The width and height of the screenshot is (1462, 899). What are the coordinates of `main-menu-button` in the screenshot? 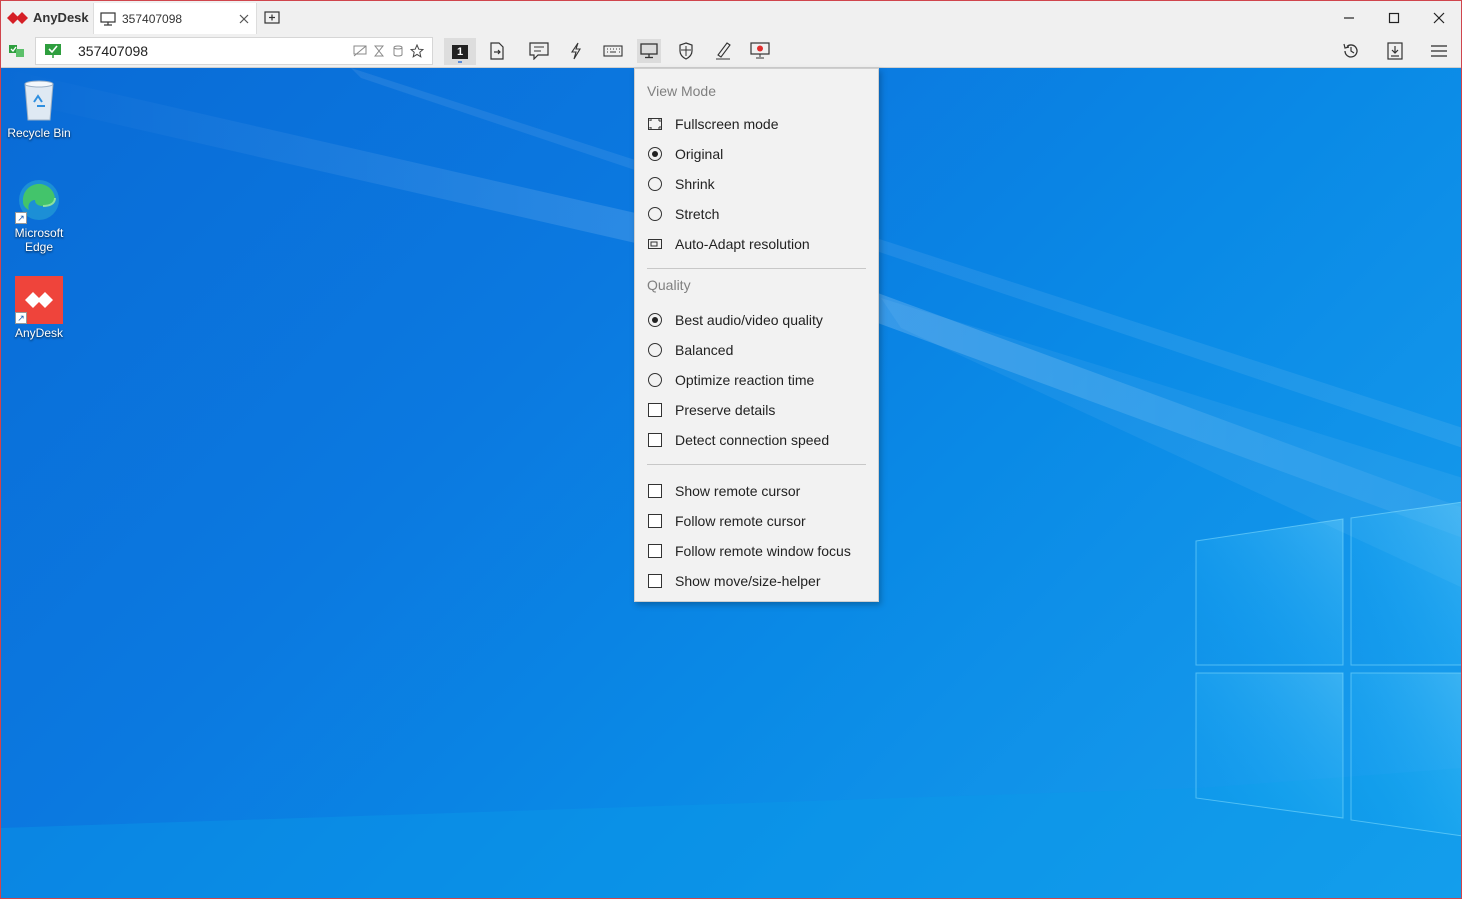 It's located at (1439, 51).